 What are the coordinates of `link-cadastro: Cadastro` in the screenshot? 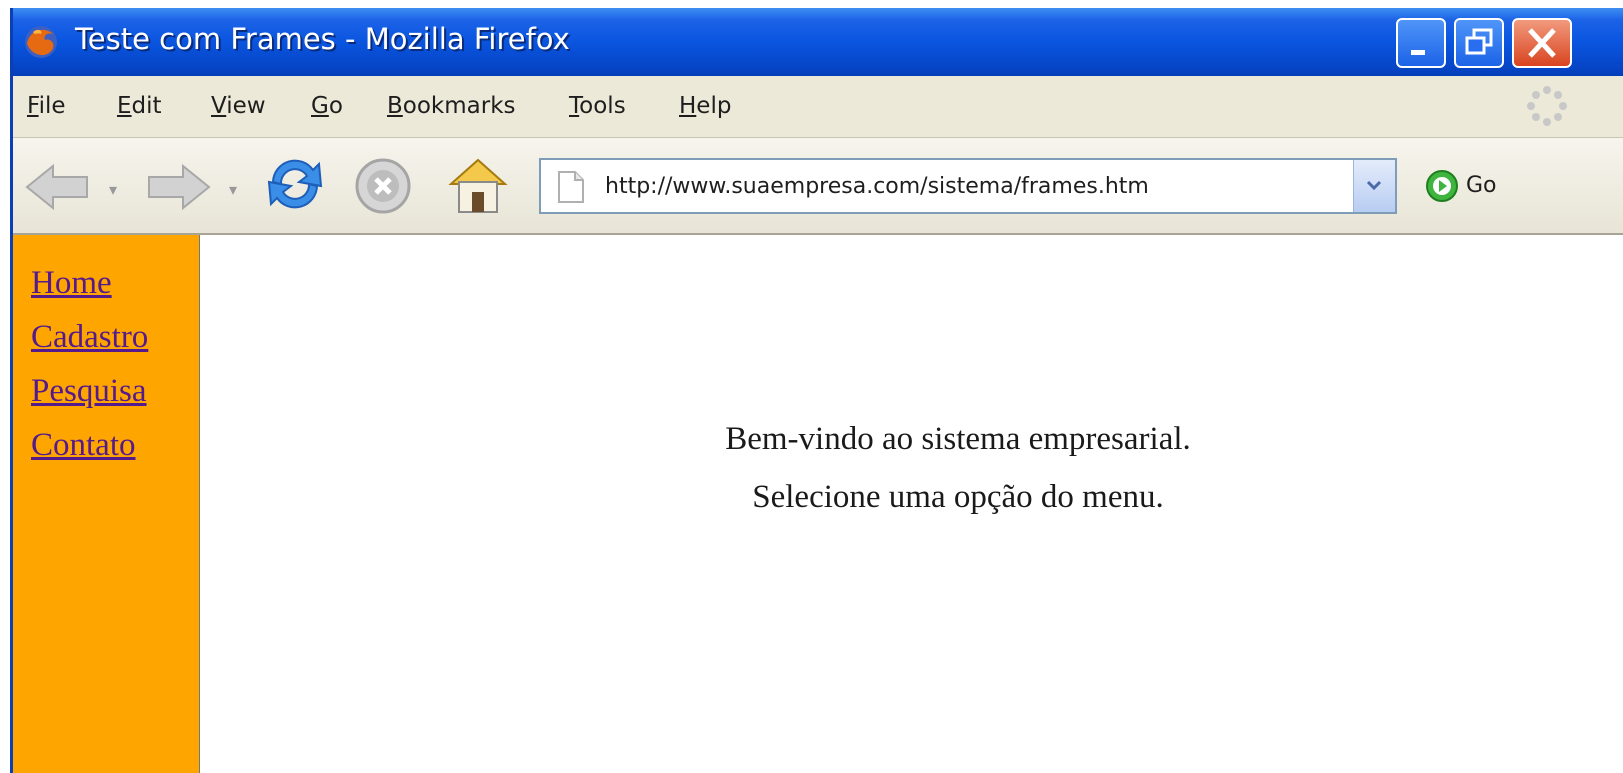 It's located at (89, 337).